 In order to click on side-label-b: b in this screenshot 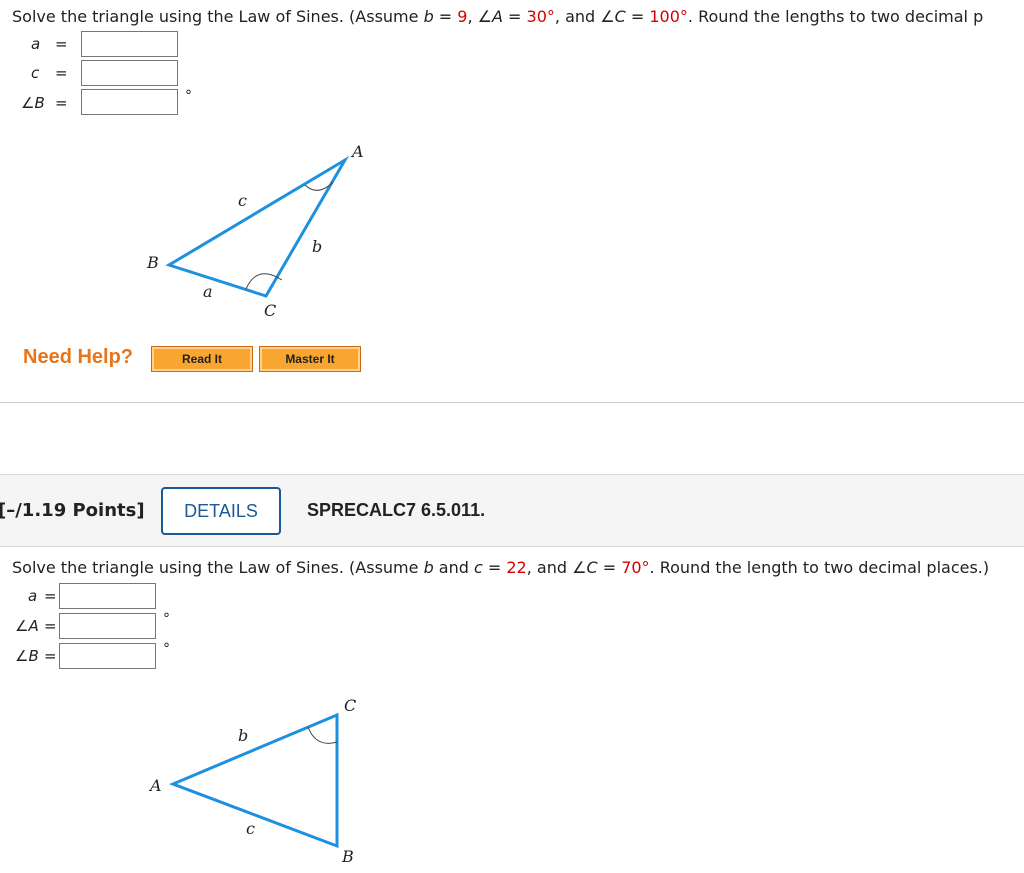, I will do `click(243, 735)`.